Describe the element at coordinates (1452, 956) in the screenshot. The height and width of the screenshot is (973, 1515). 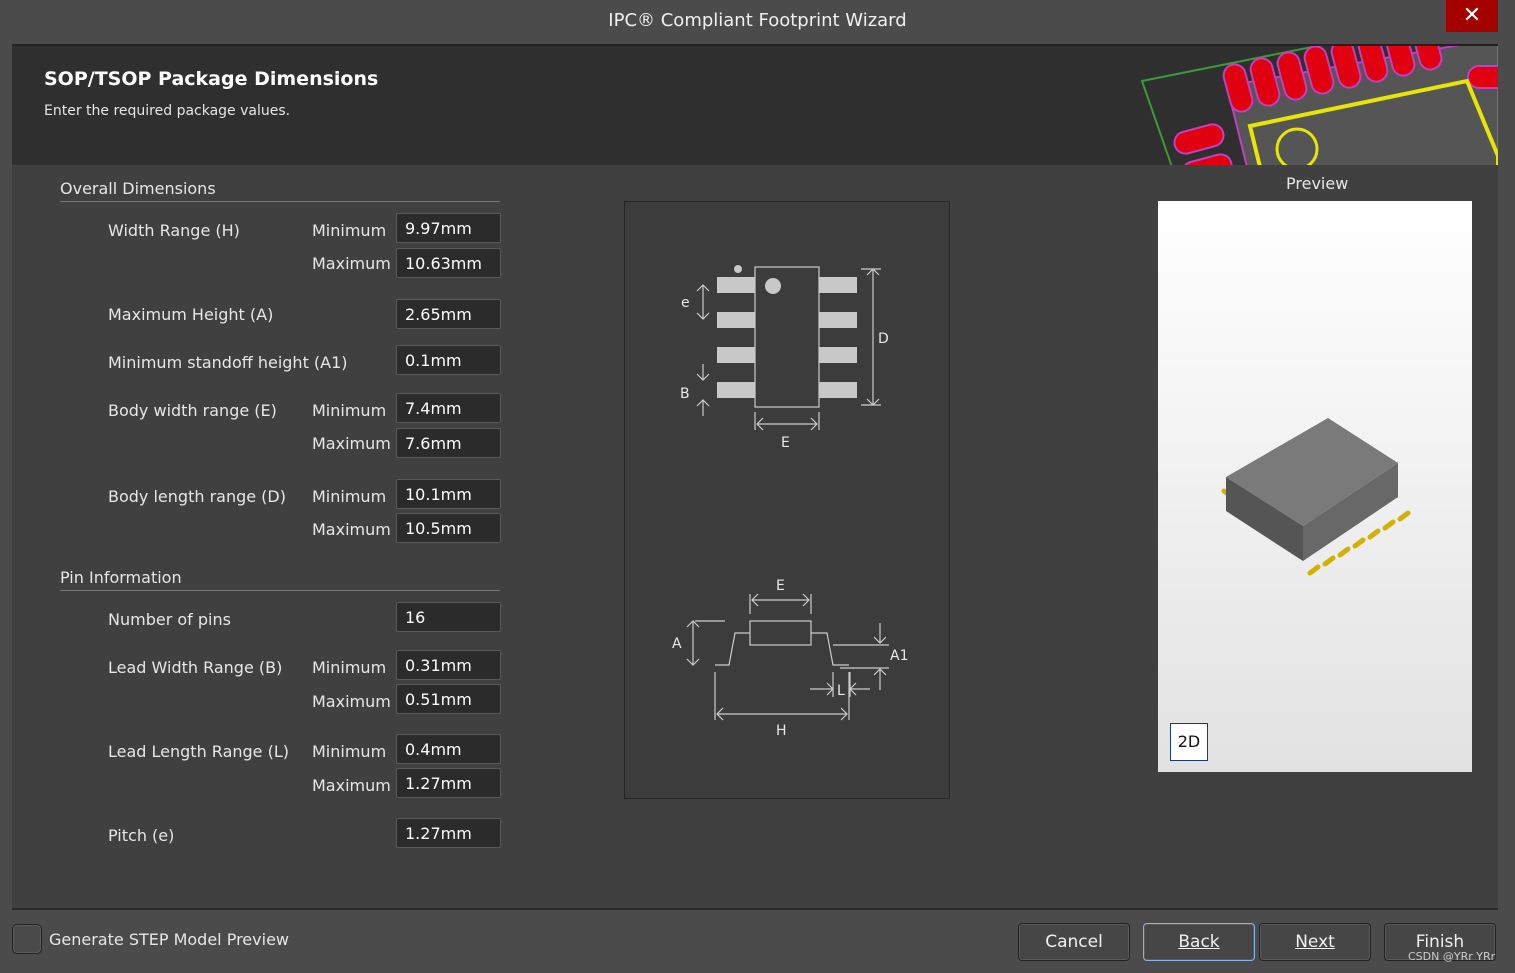
I see `watermark: CSDN @YRr YRr` at that location.